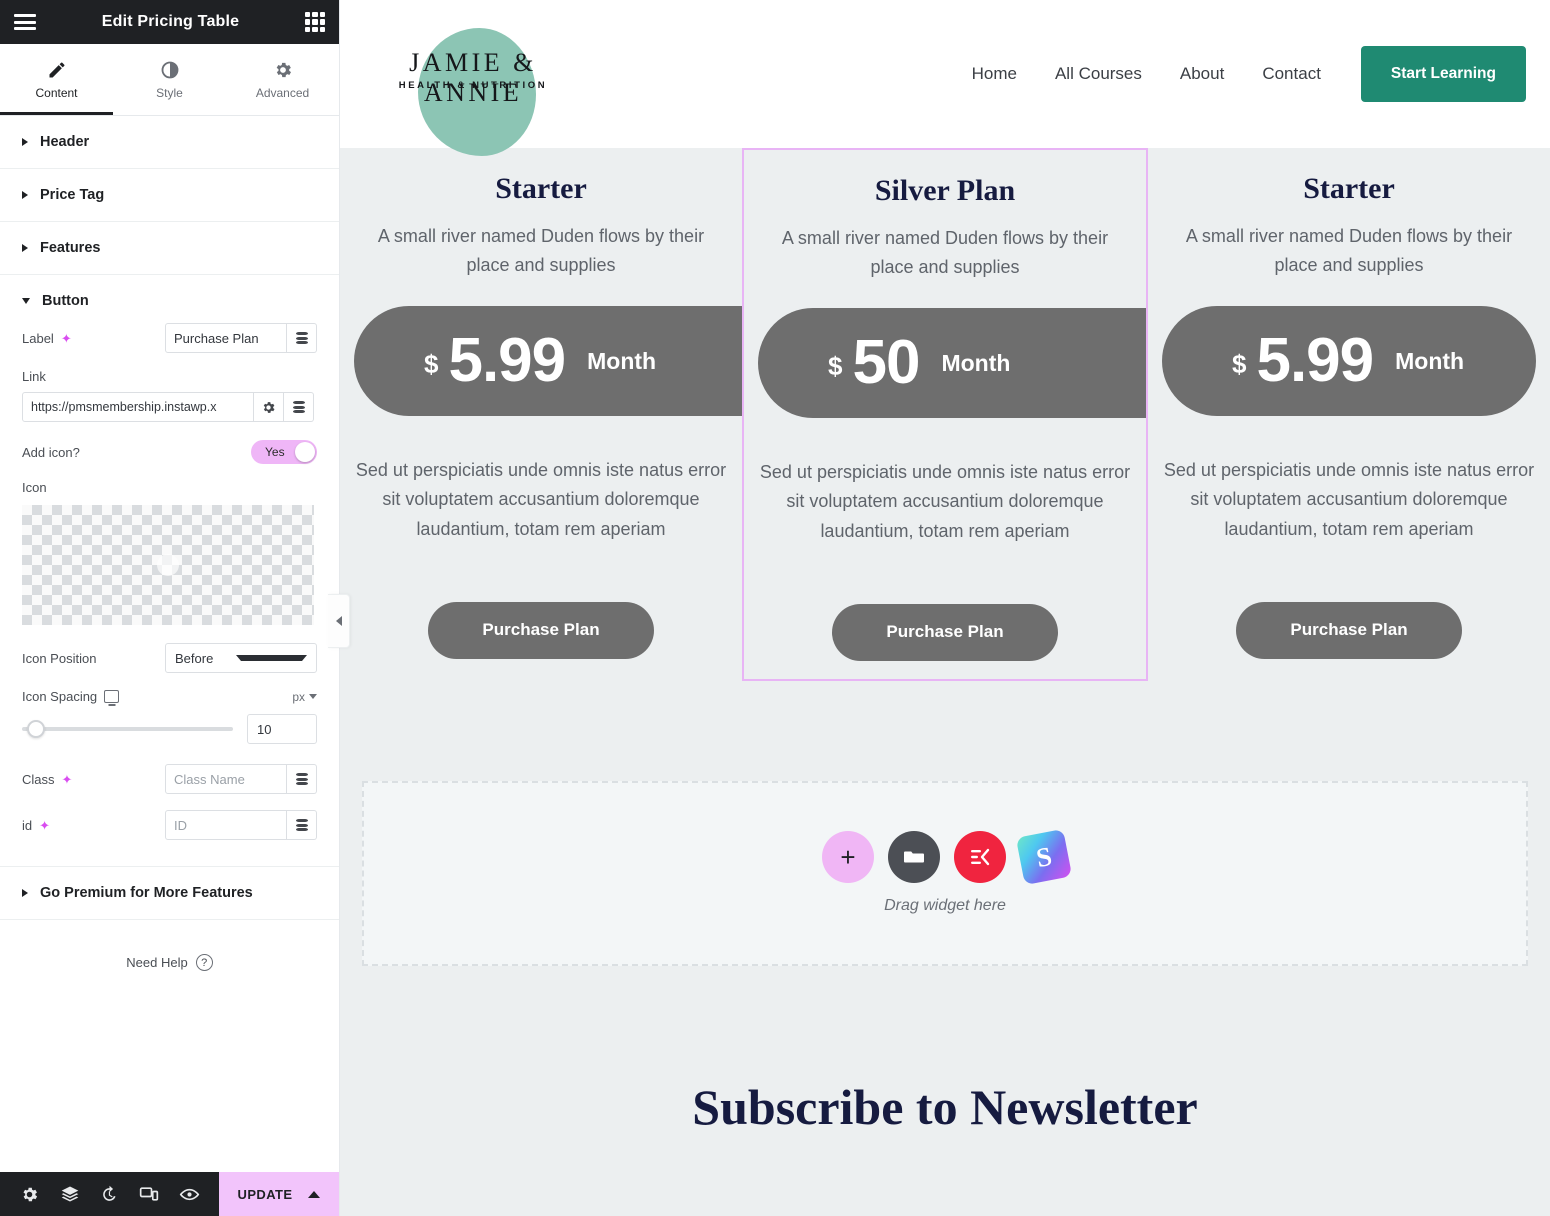  Describe the element at coordinates (305, 452) in the screenshot. I see `toggle-knob` at that location.